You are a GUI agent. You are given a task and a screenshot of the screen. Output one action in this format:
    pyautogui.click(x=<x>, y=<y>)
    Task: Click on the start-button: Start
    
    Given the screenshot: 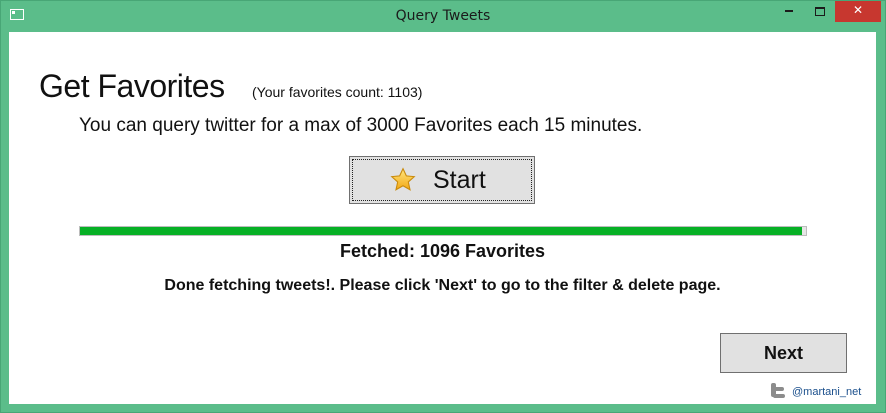 What is the action you would take?
    pyautogui.click(x=442, y=180)
    